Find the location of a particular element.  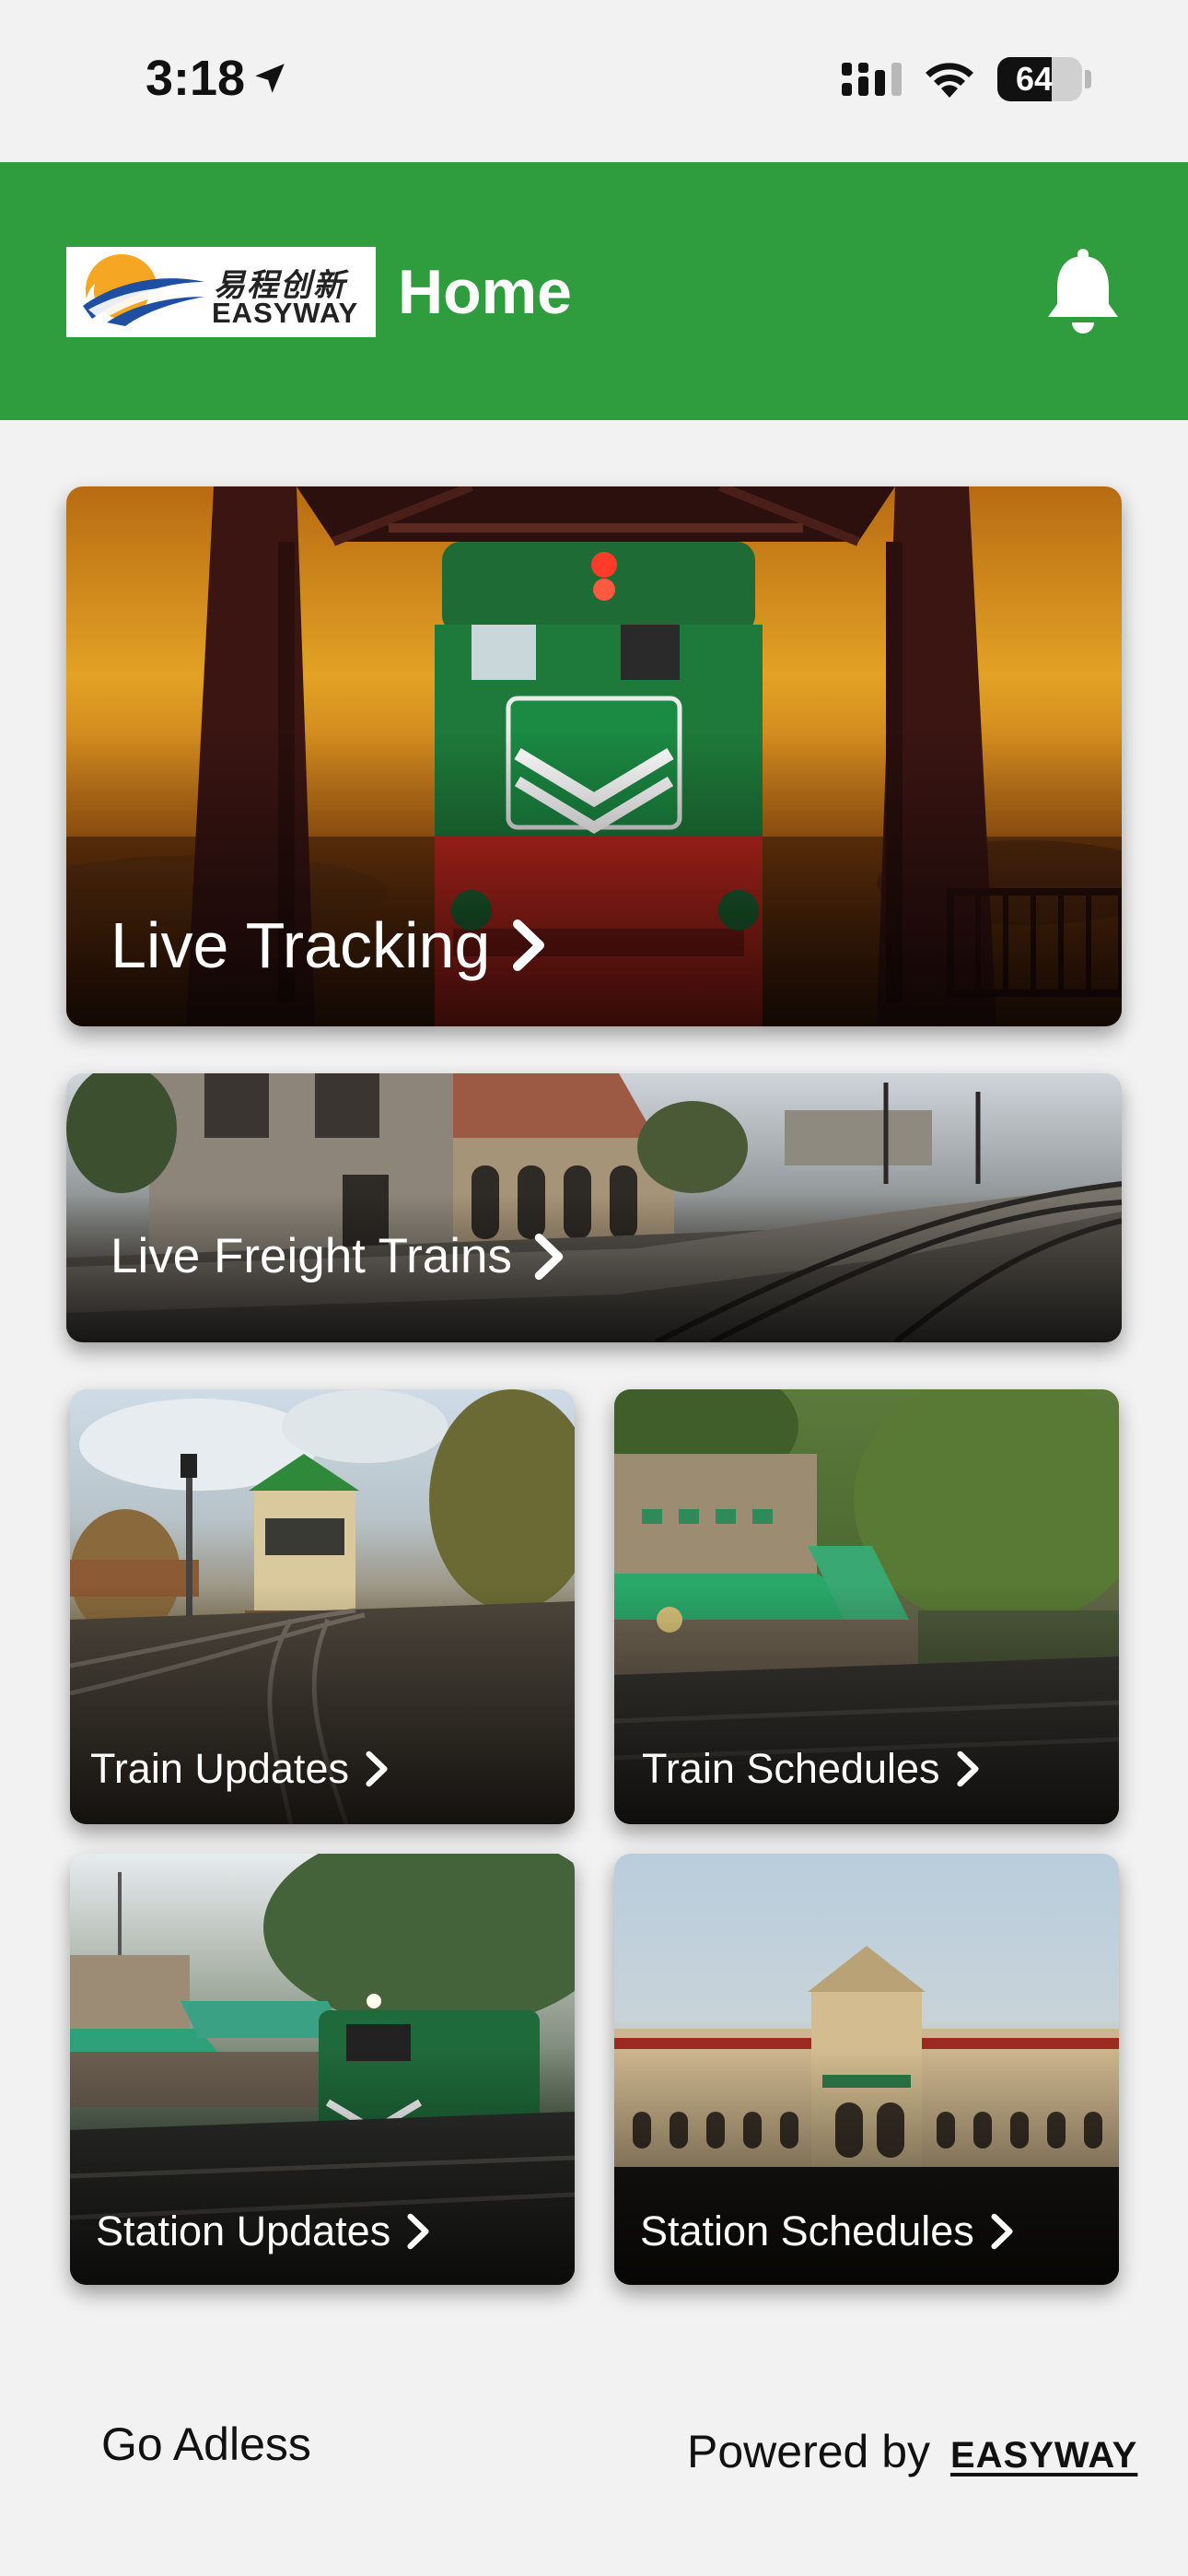

station-updates-label: Station Updates is located at coordinates (263, 2231).